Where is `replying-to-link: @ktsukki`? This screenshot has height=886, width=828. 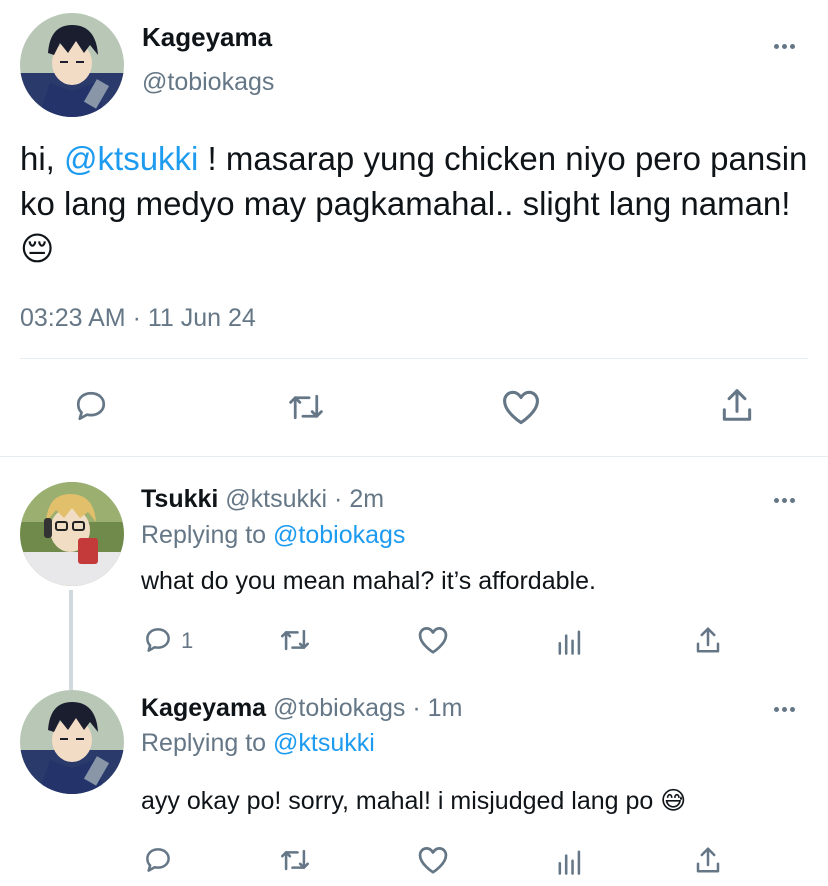
replying-to-link: @ktsukki is located at coordinates (324, 743).